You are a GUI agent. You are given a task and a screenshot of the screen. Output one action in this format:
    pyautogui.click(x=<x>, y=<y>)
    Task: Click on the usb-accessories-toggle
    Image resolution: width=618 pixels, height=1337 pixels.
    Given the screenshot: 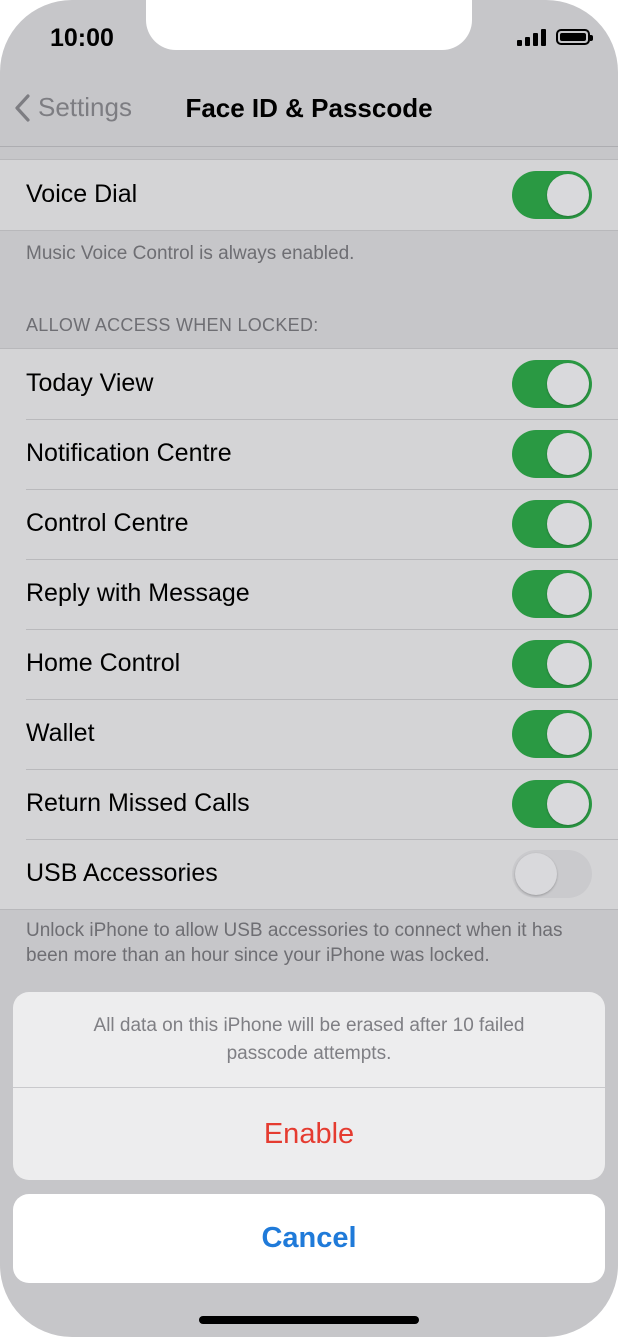 What is the action you would take?
    pyautogui.click(x=552, y=874)
    